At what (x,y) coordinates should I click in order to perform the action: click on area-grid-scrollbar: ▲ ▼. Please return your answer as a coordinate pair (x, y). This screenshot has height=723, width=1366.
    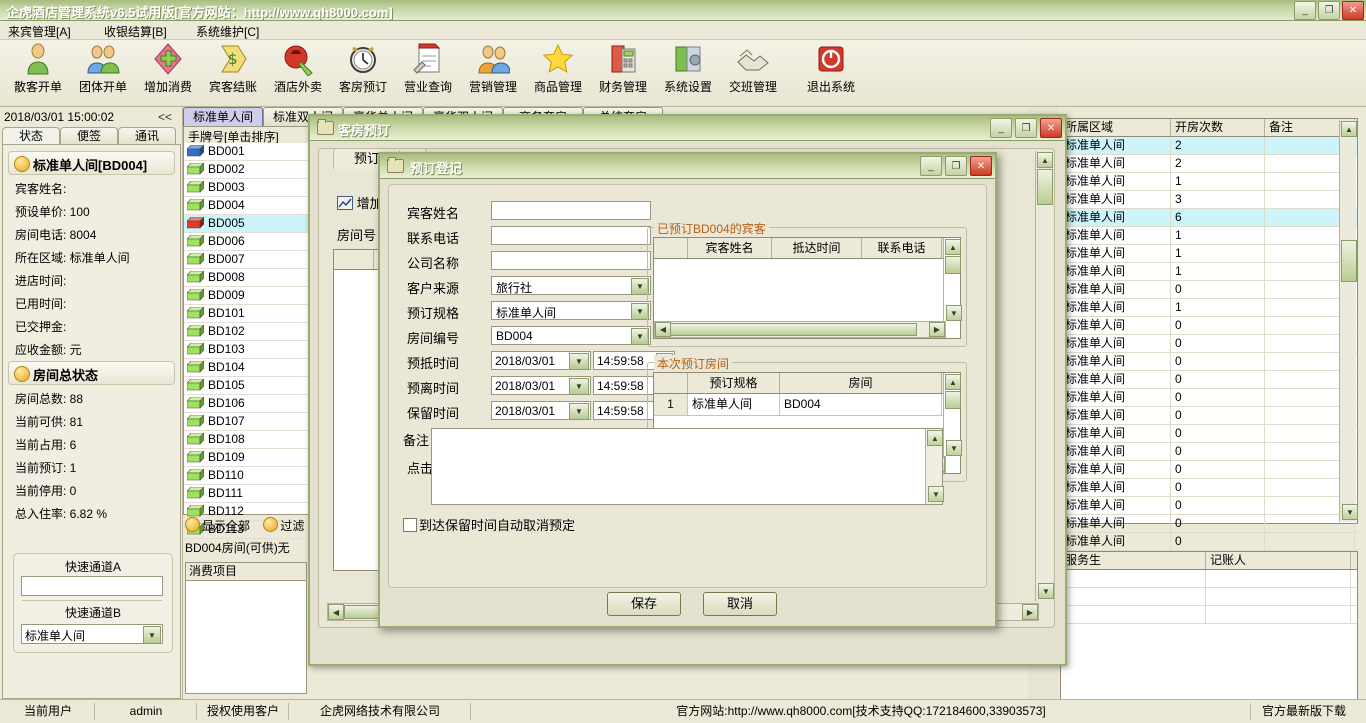
    Looking at the image, I should click on (1348, 321).